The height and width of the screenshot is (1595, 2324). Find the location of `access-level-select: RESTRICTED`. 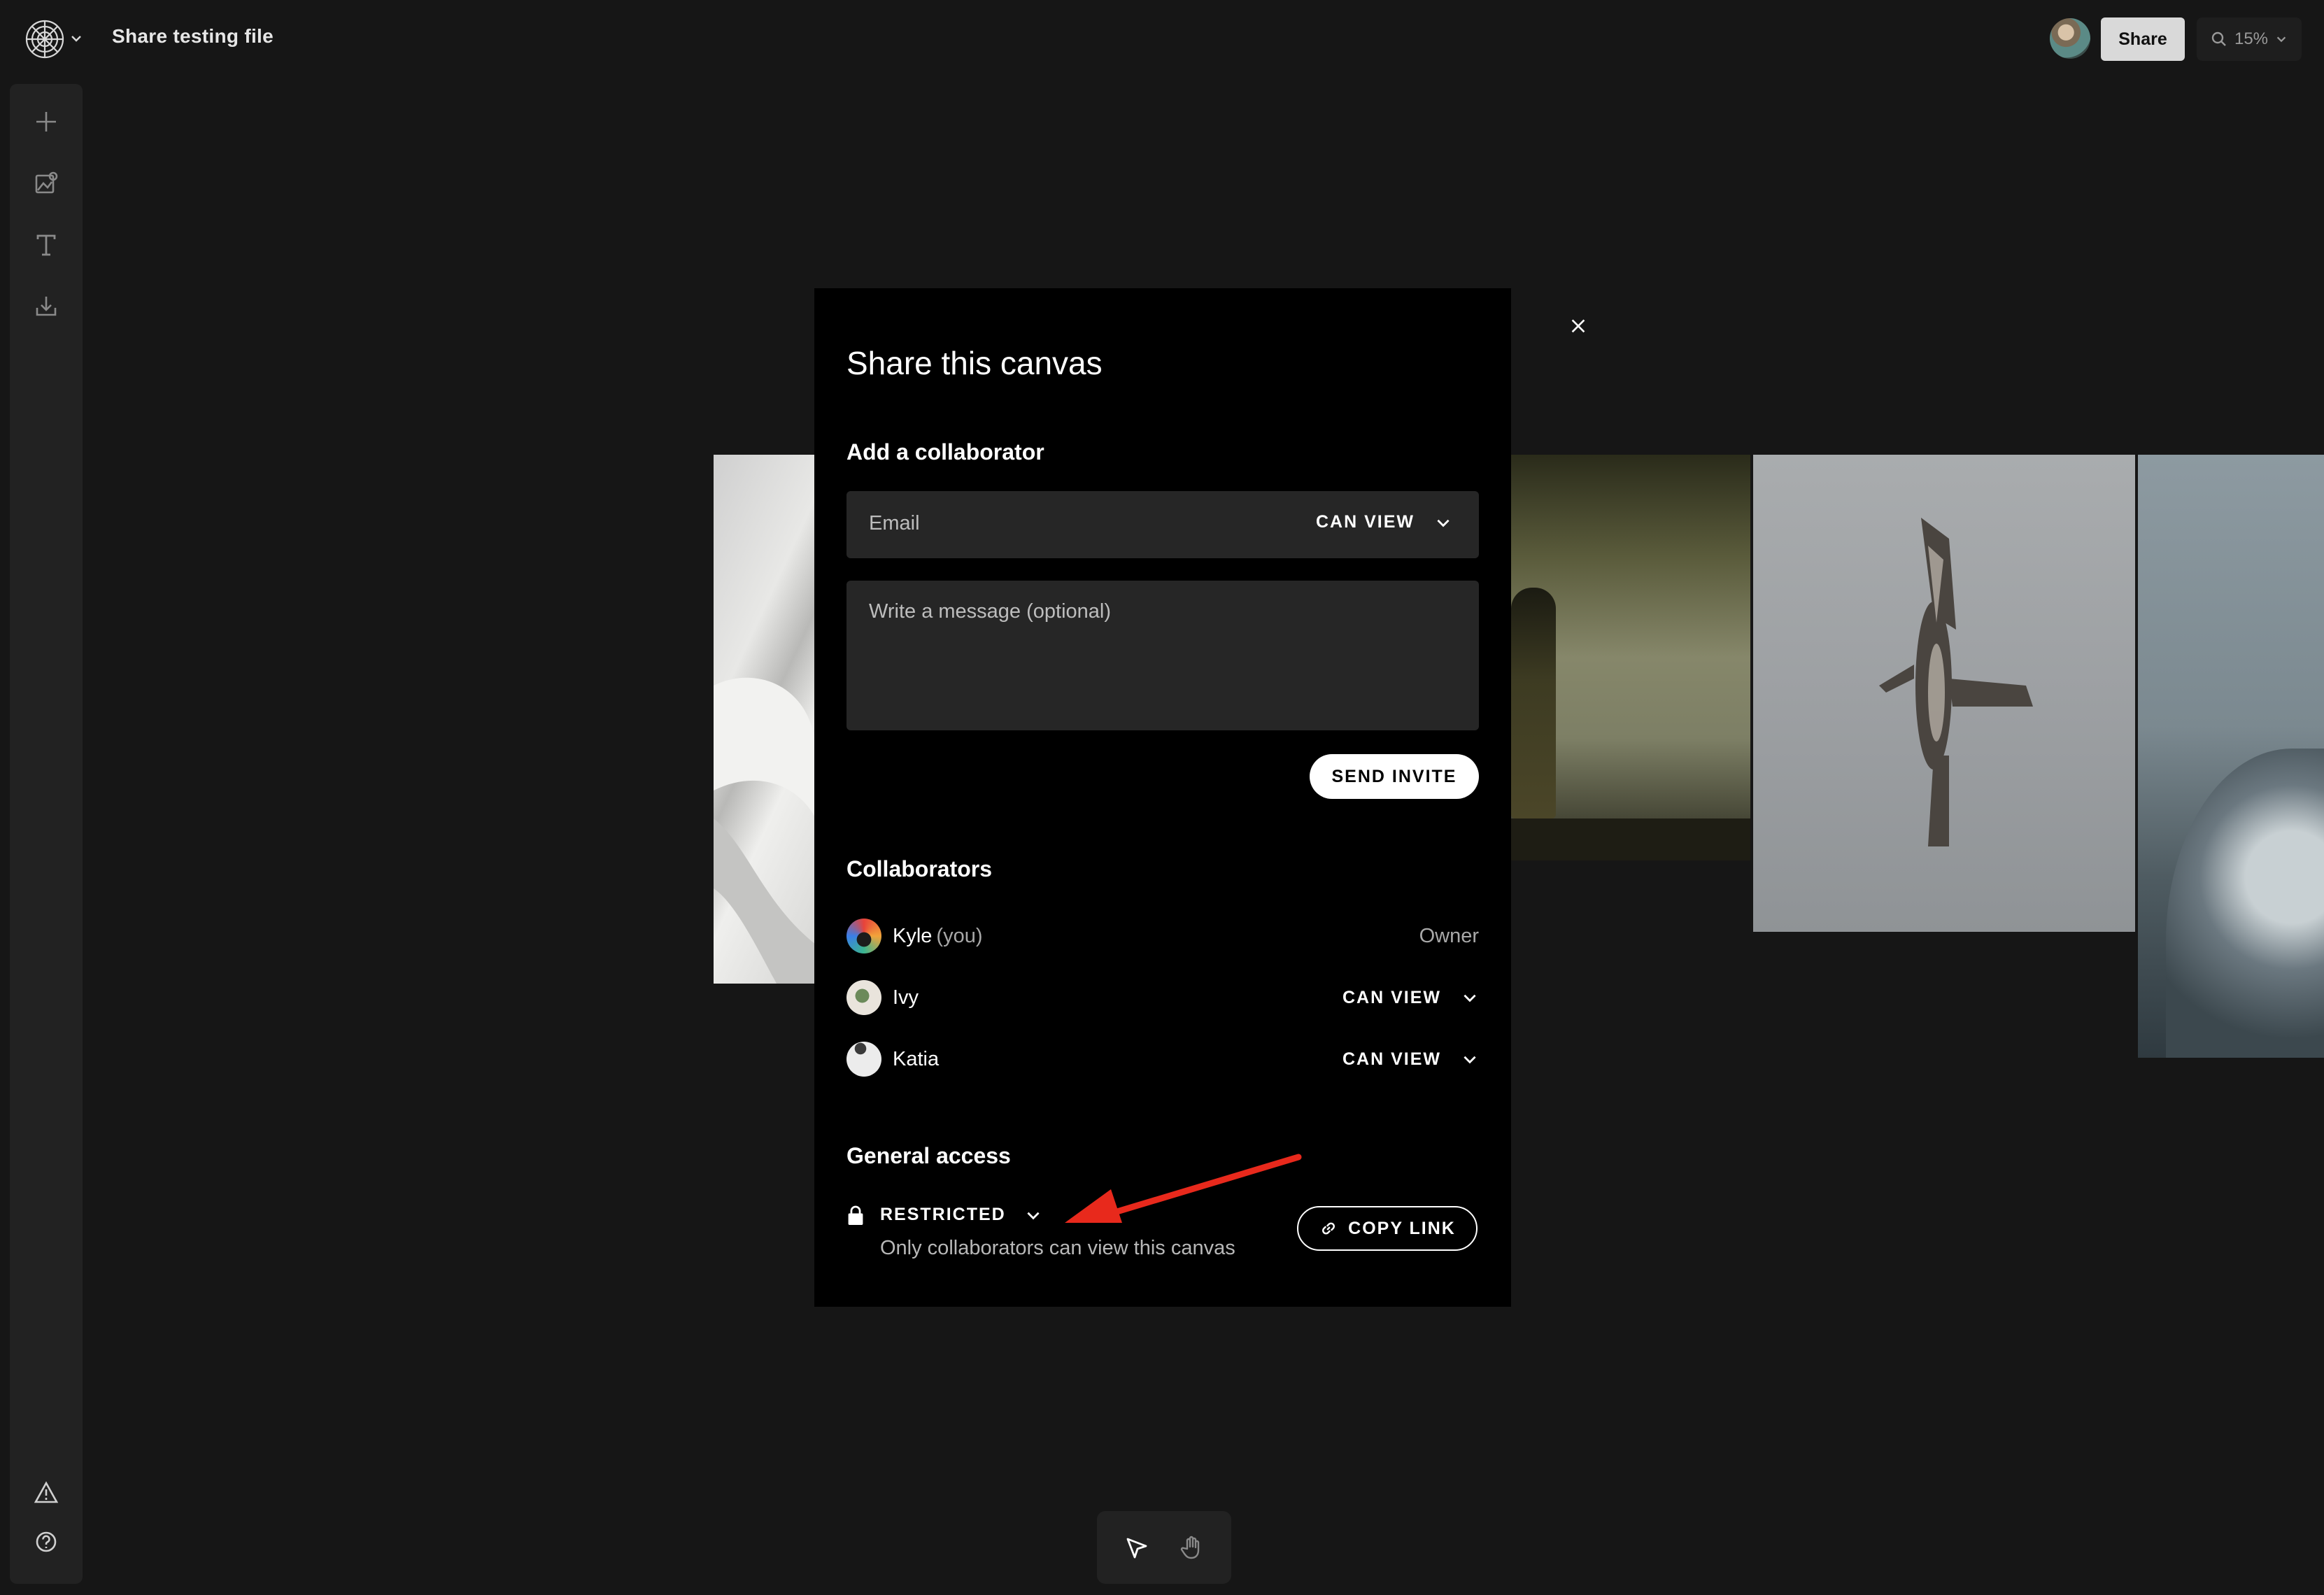

access-level-select: RESTRICTED is located at coordinates (961, 1215).